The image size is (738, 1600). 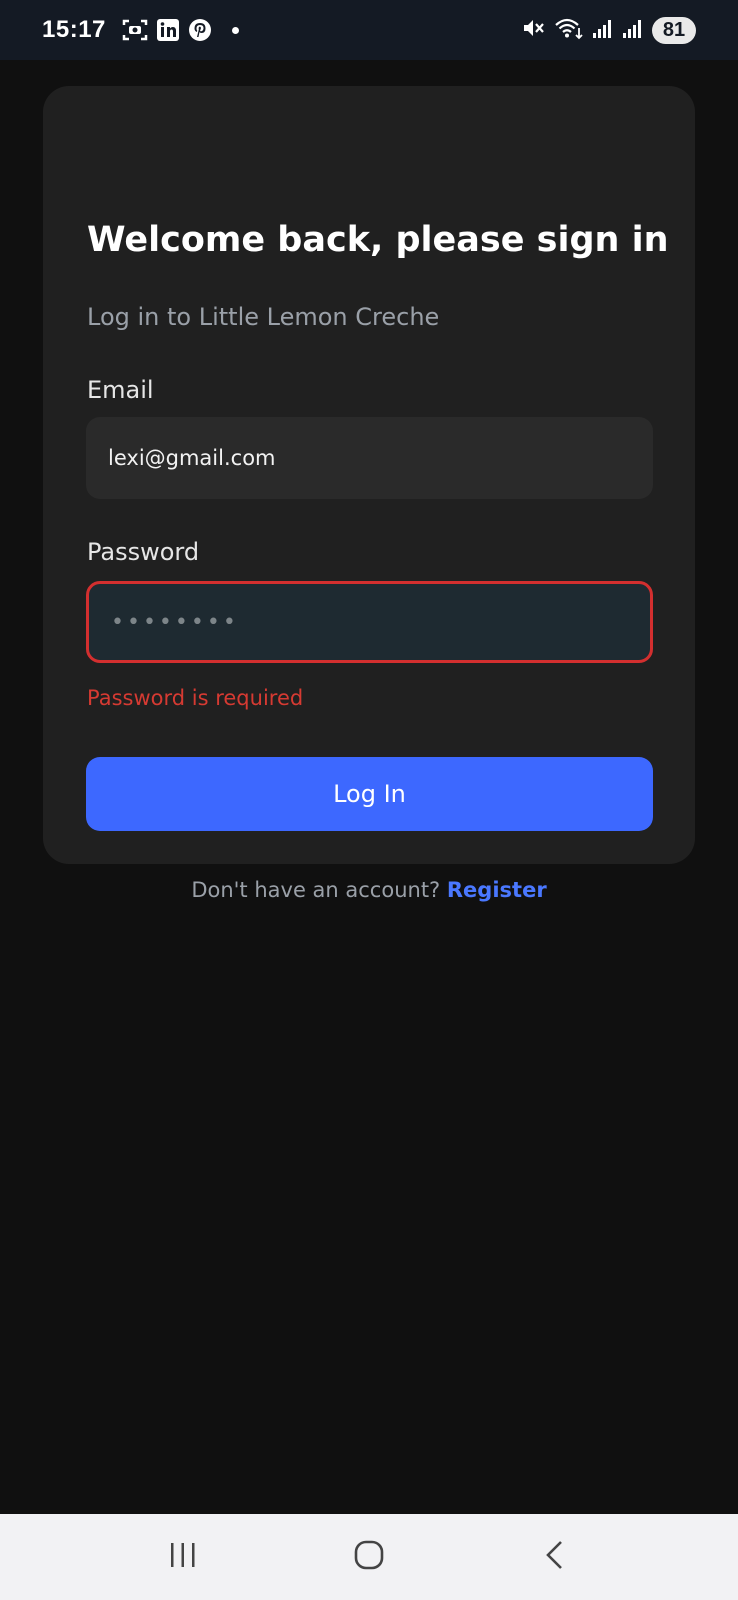 I want to click on login-button: Log In, so click(x=369, y=794).